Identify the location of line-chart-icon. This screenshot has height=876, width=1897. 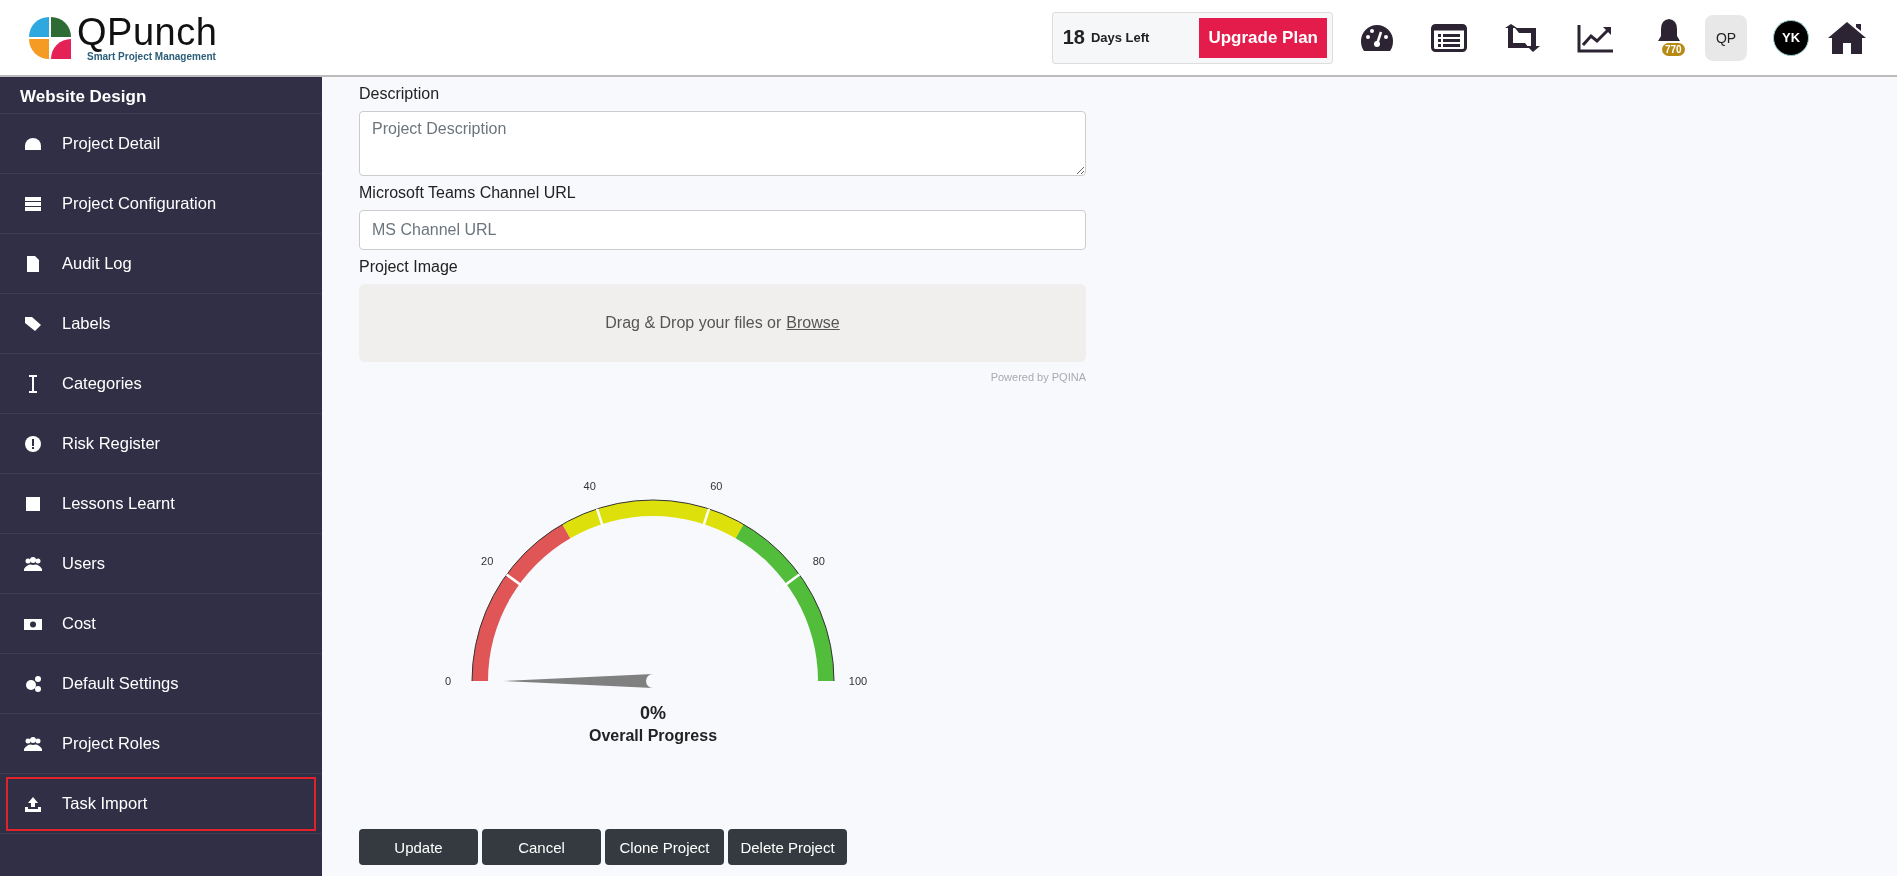
(1596, 37).